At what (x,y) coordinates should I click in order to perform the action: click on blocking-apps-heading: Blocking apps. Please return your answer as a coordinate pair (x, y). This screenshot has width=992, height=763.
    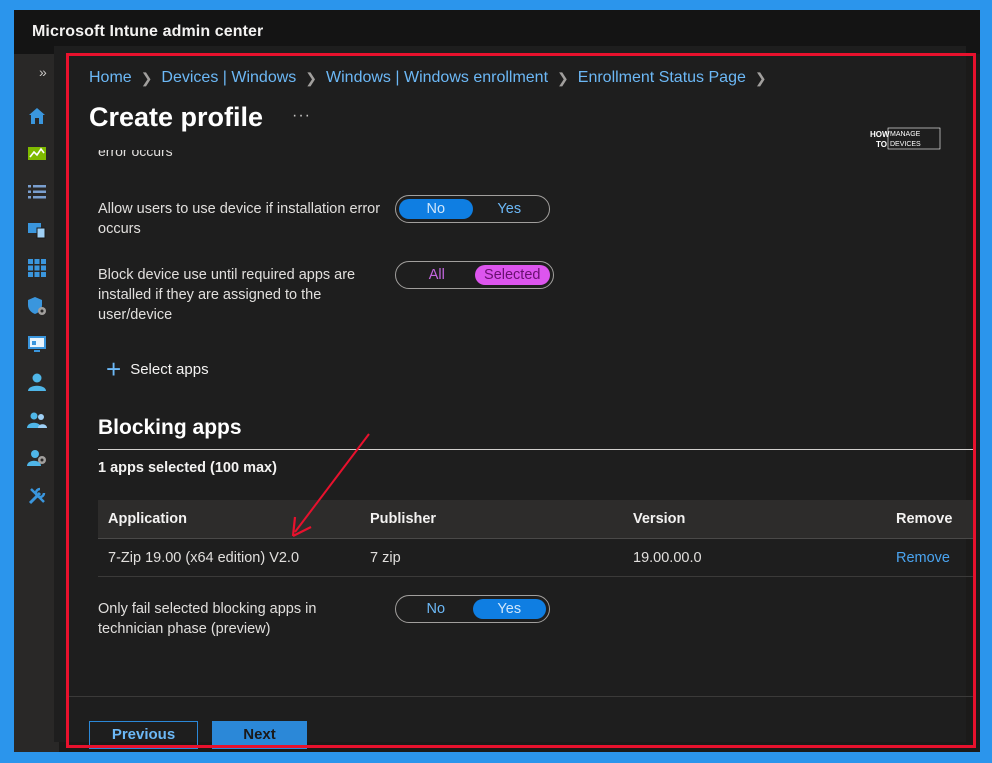
    Looking at the image, I should click on (170, 427).